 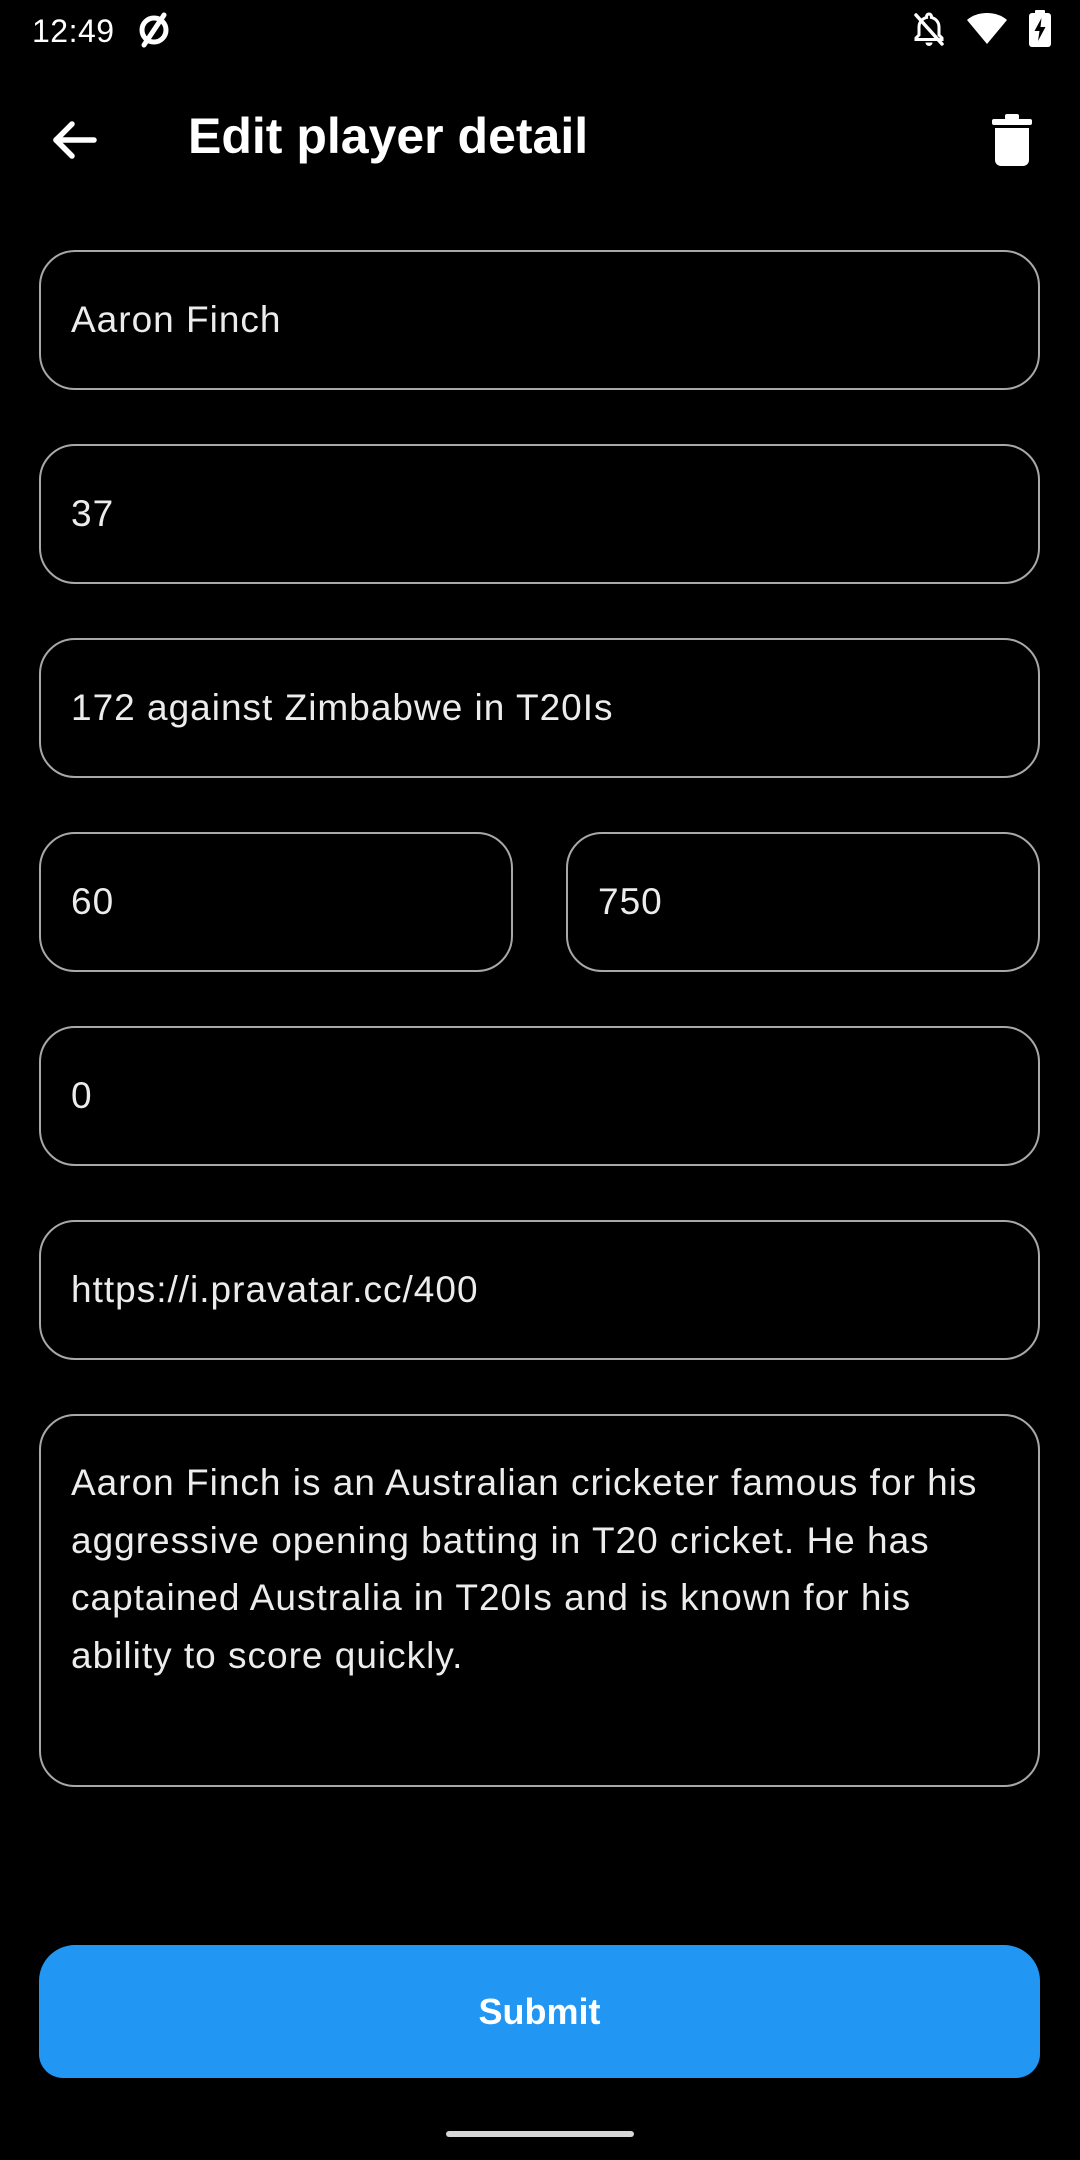 I want to click on age-field, so click(x=539, y=514).